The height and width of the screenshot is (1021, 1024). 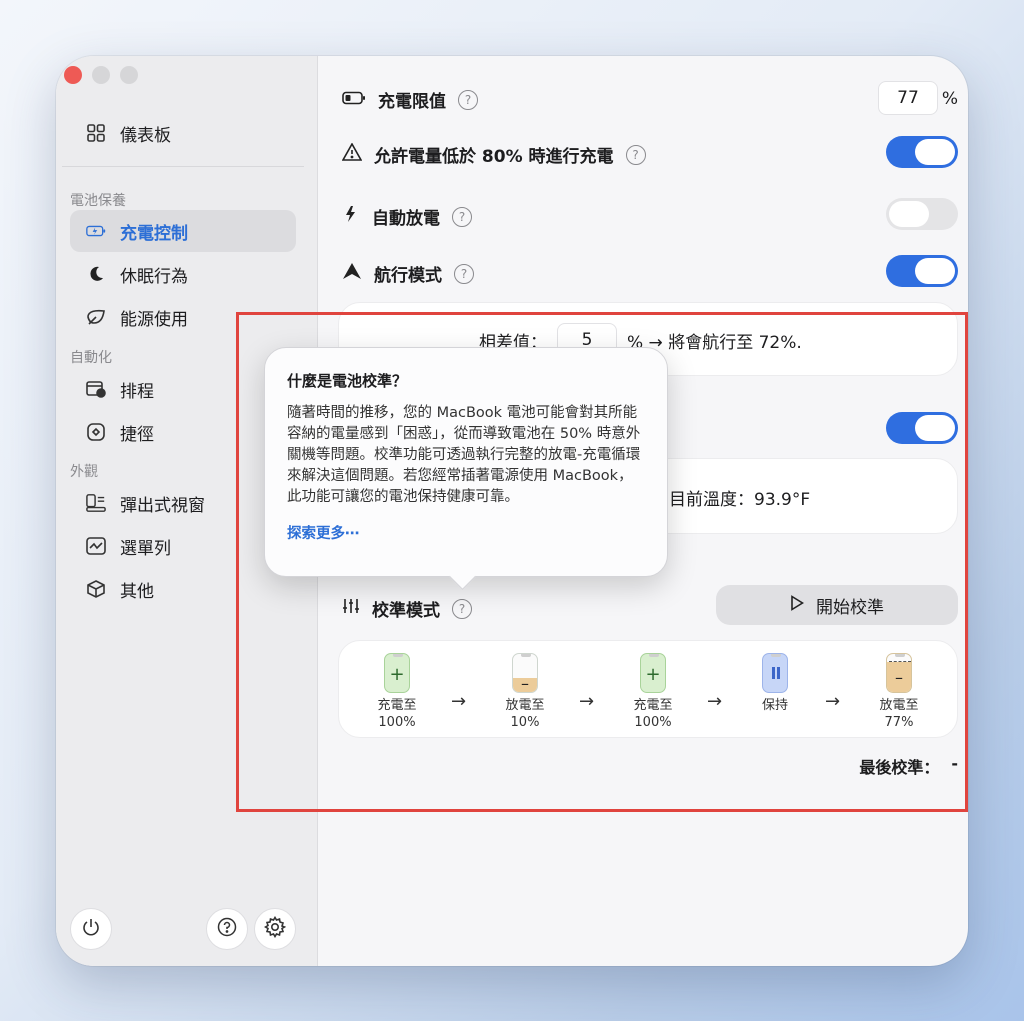 I want to click on sidebar-item-label: 其他, so click(x=137, y=591).